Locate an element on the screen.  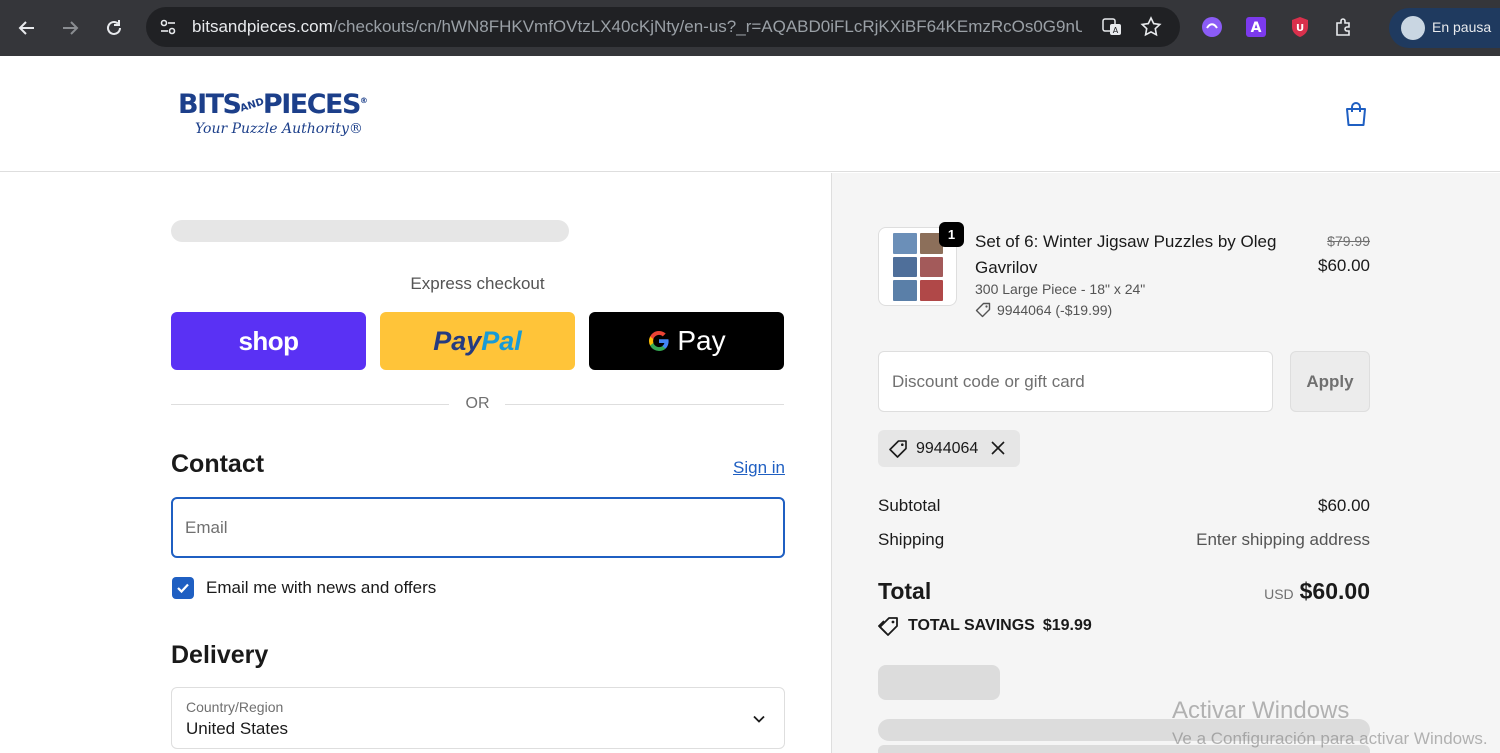
total-savings-label: TOTAL SAVINGS is located at coordinates (971, 625).